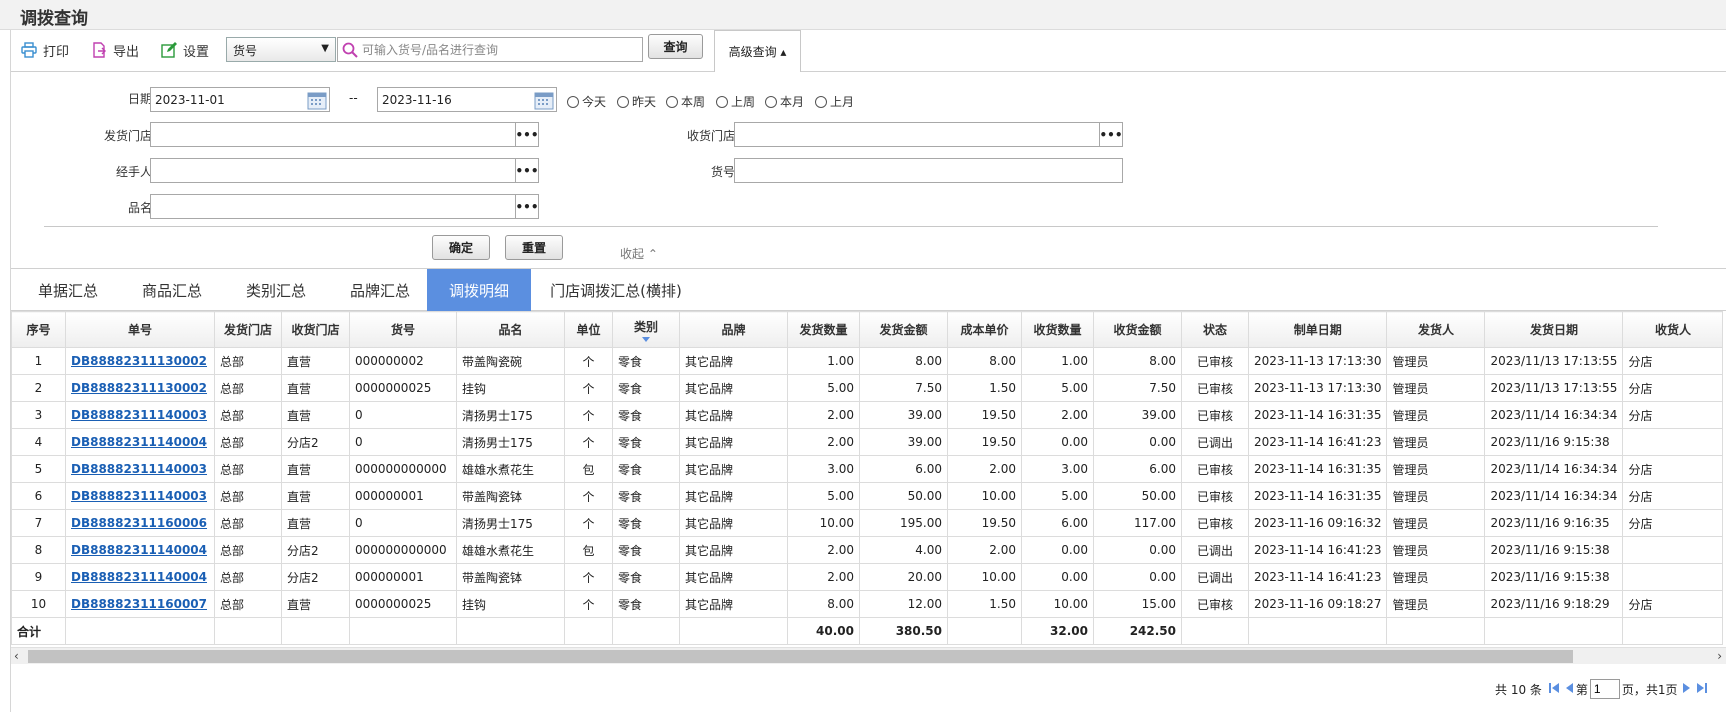  I want to click on scroll-right-icon: ›, so click(1719, 656).